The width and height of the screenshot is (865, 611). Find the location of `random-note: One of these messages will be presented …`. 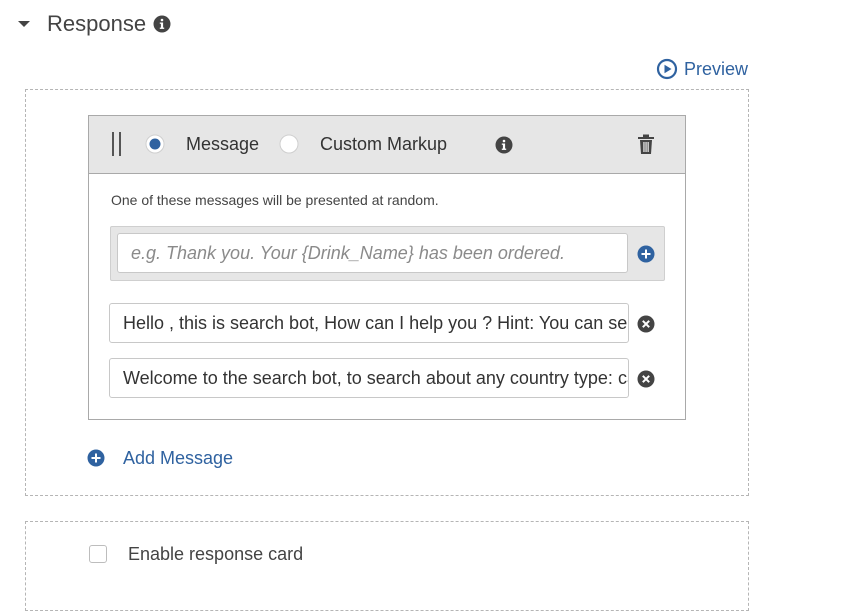

random-note: One of these messages will be presented … is located at coordinates (275, 200).